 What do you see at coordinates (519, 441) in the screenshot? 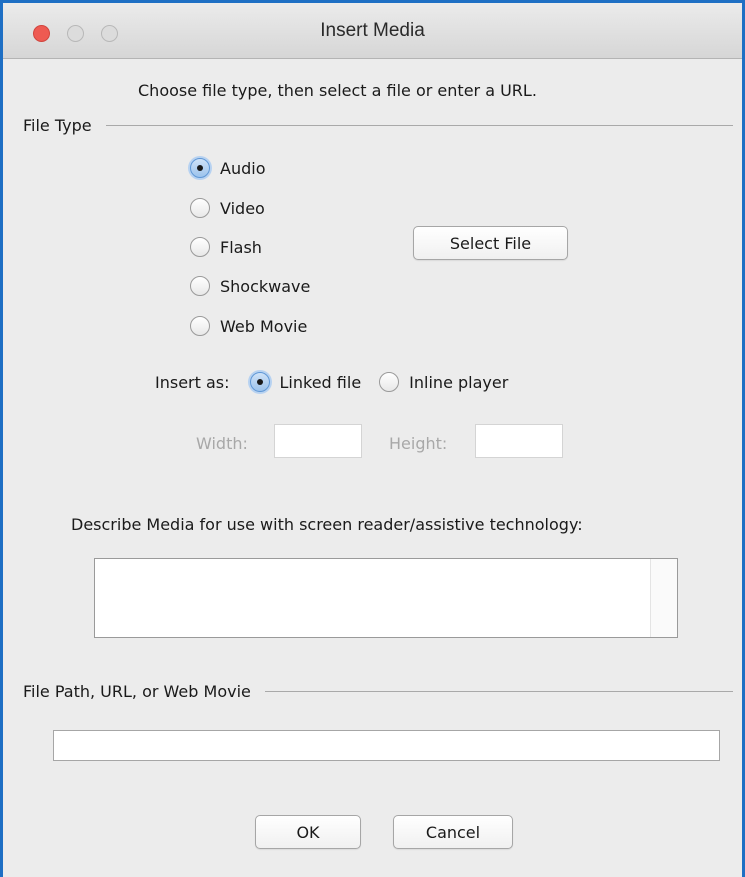
I see `height-input` at bounding box center [519, 441].